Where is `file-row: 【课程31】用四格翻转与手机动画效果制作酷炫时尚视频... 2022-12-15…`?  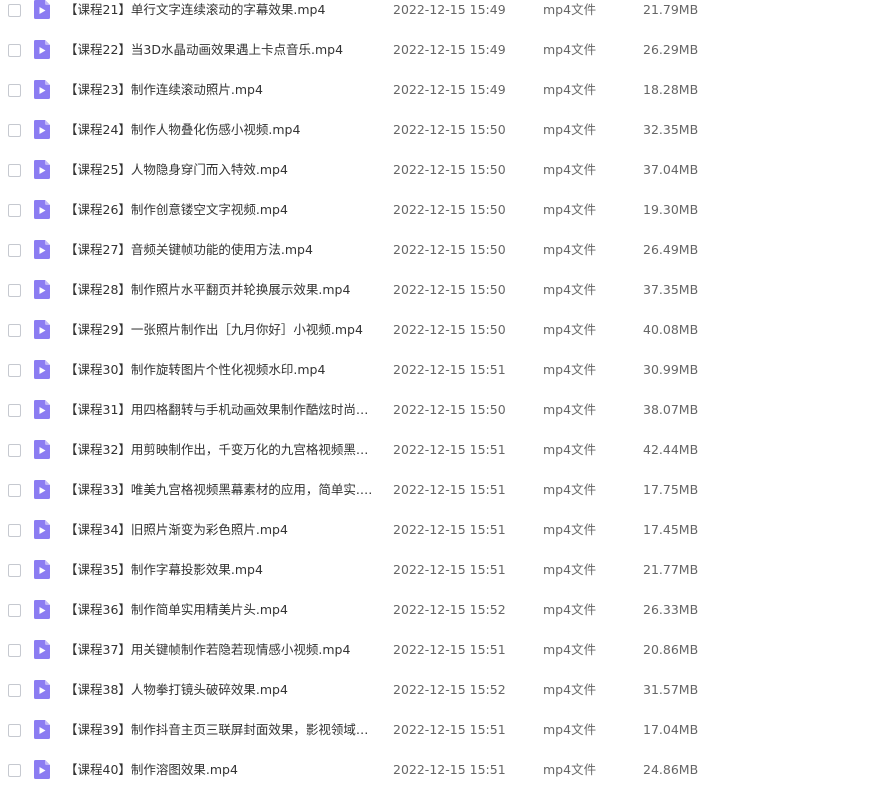 file-row: 【课程31】用四格翻转与手机动画效果制作酷炫时尚视频... 2022-12-15… is located at coordinates (434, 410).